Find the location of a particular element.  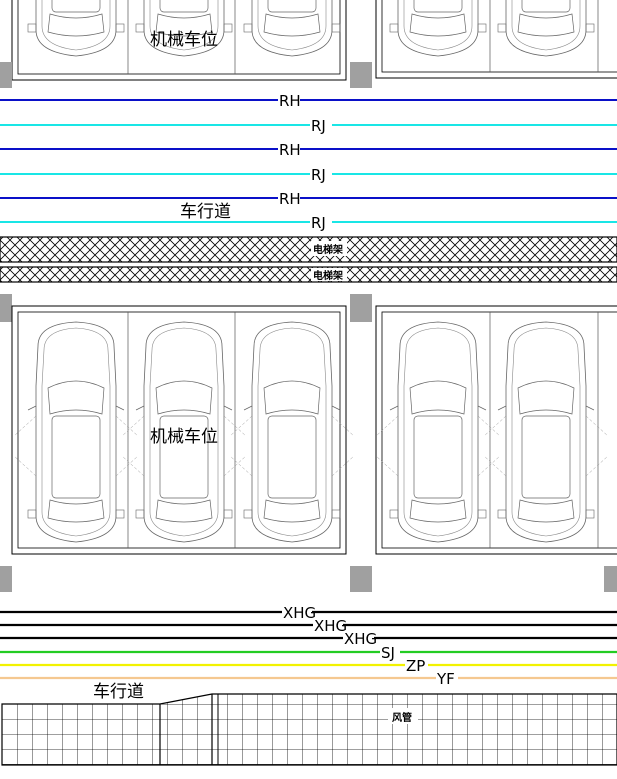

parking-label-top: 机械车位 is located at coordinates (184, 40).